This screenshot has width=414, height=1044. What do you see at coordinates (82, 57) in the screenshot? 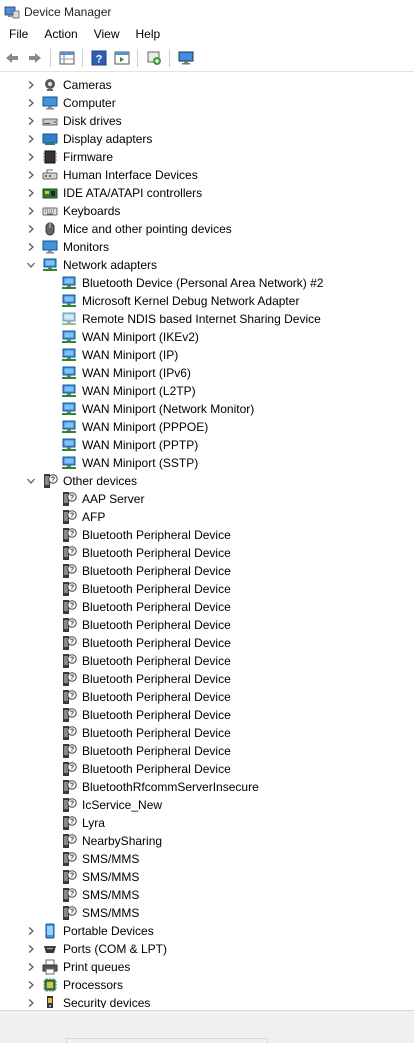
I see `toolbar-separator` at bounding box center [82, 57].